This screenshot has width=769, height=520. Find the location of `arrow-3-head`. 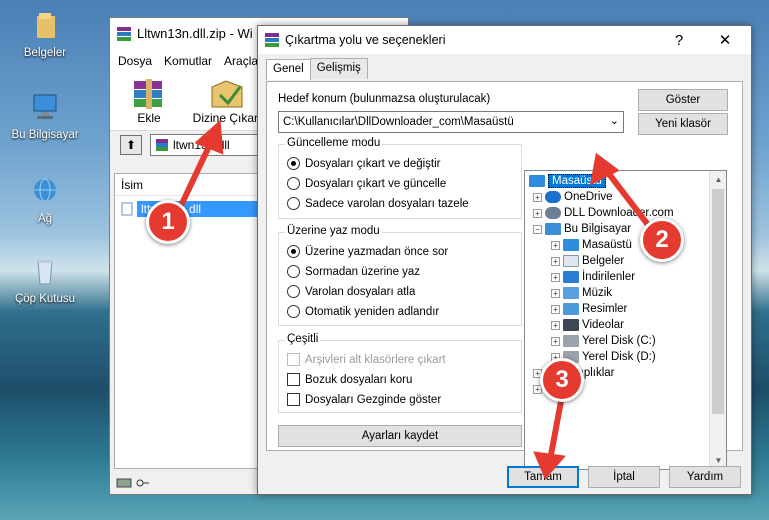

arrow-3-head is located at coordinates (549, 465).